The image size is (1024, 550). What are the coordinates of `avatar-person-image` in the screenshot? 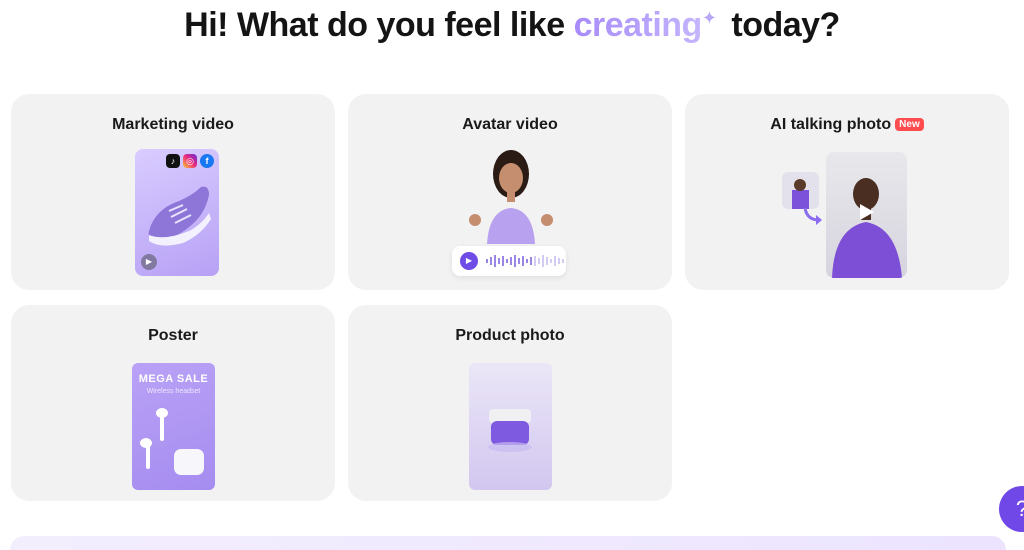 It's located at (511, 197).